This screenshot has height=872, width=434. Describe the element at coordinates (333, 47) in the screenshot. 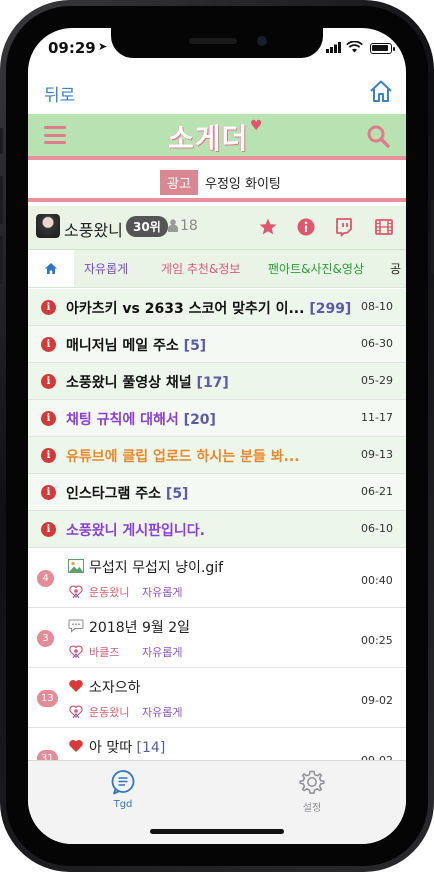

I see `cellular-signal-icon` at that location.